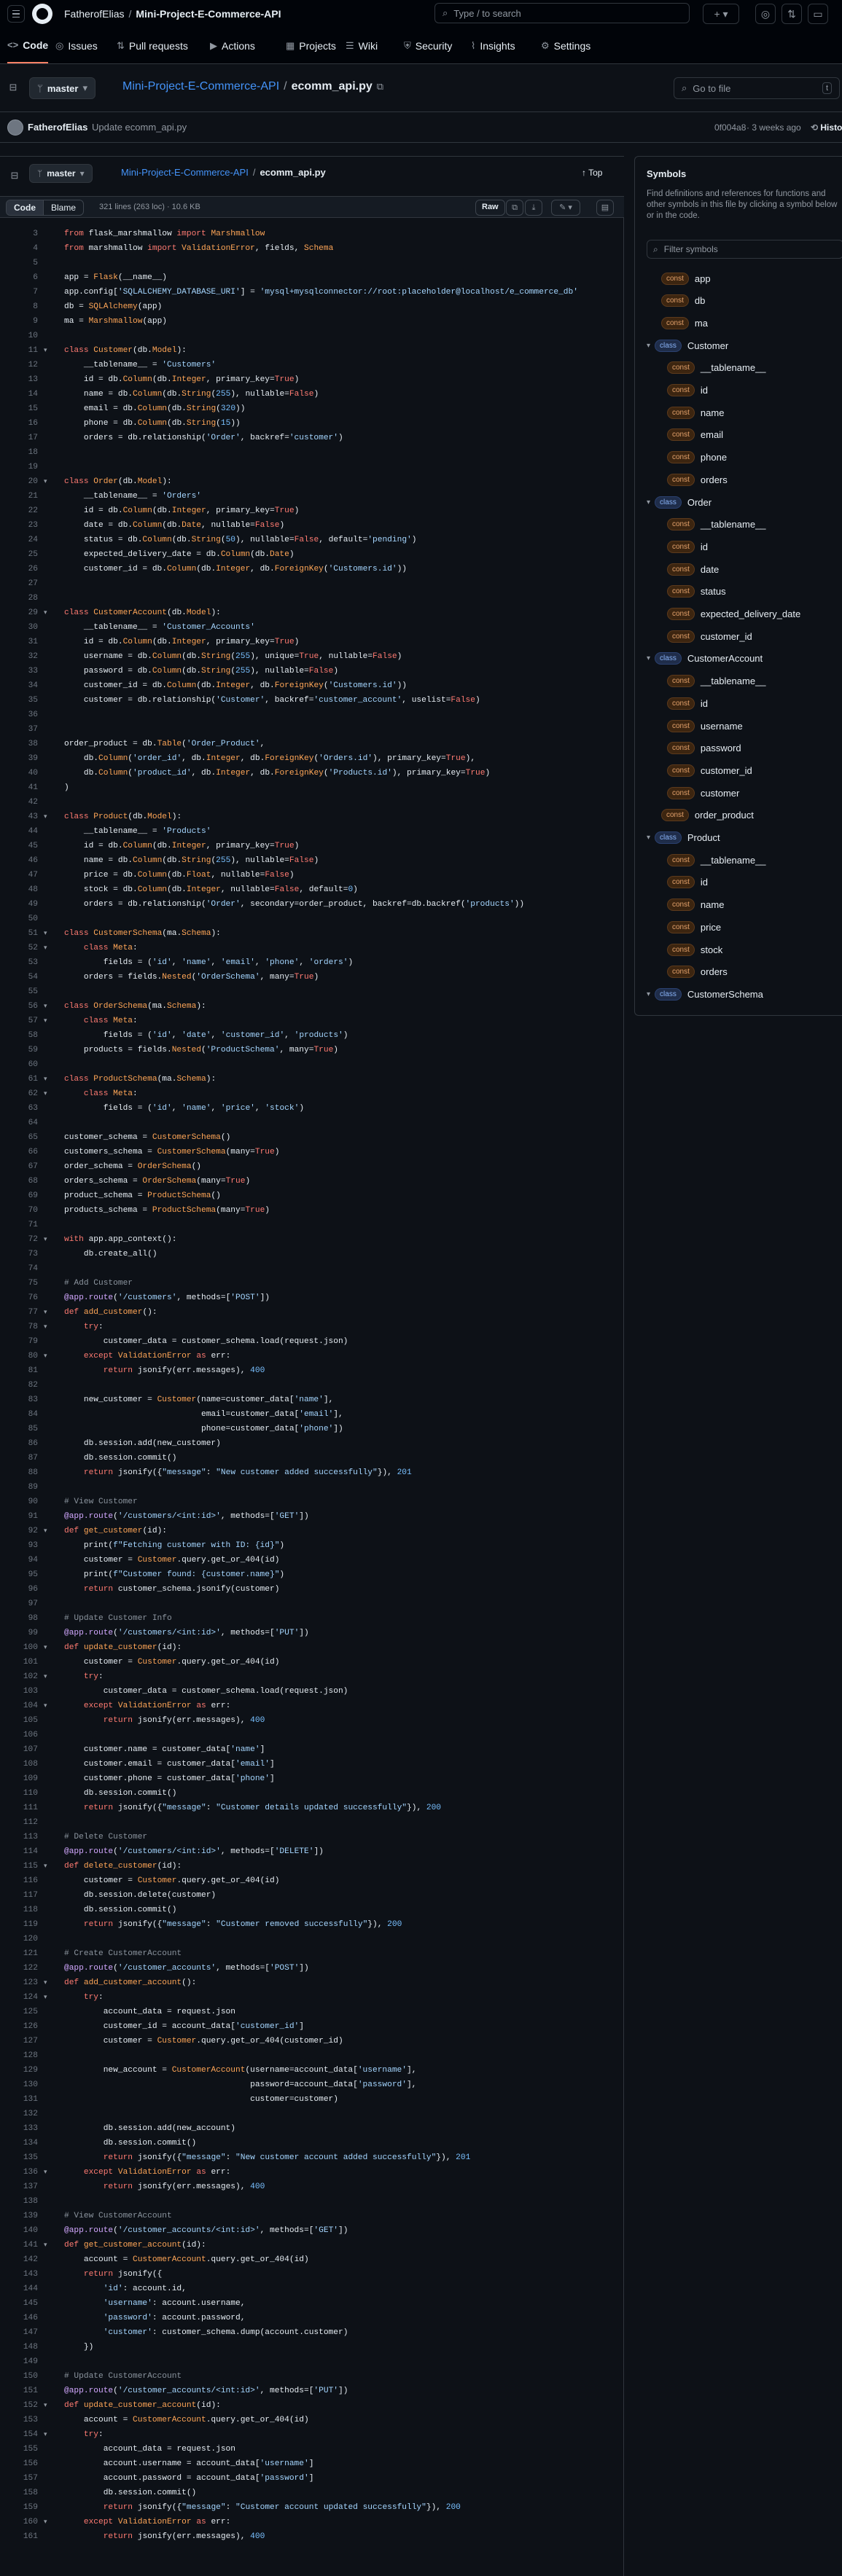  I want to click on symbol-item: const id, so click(738, 391).